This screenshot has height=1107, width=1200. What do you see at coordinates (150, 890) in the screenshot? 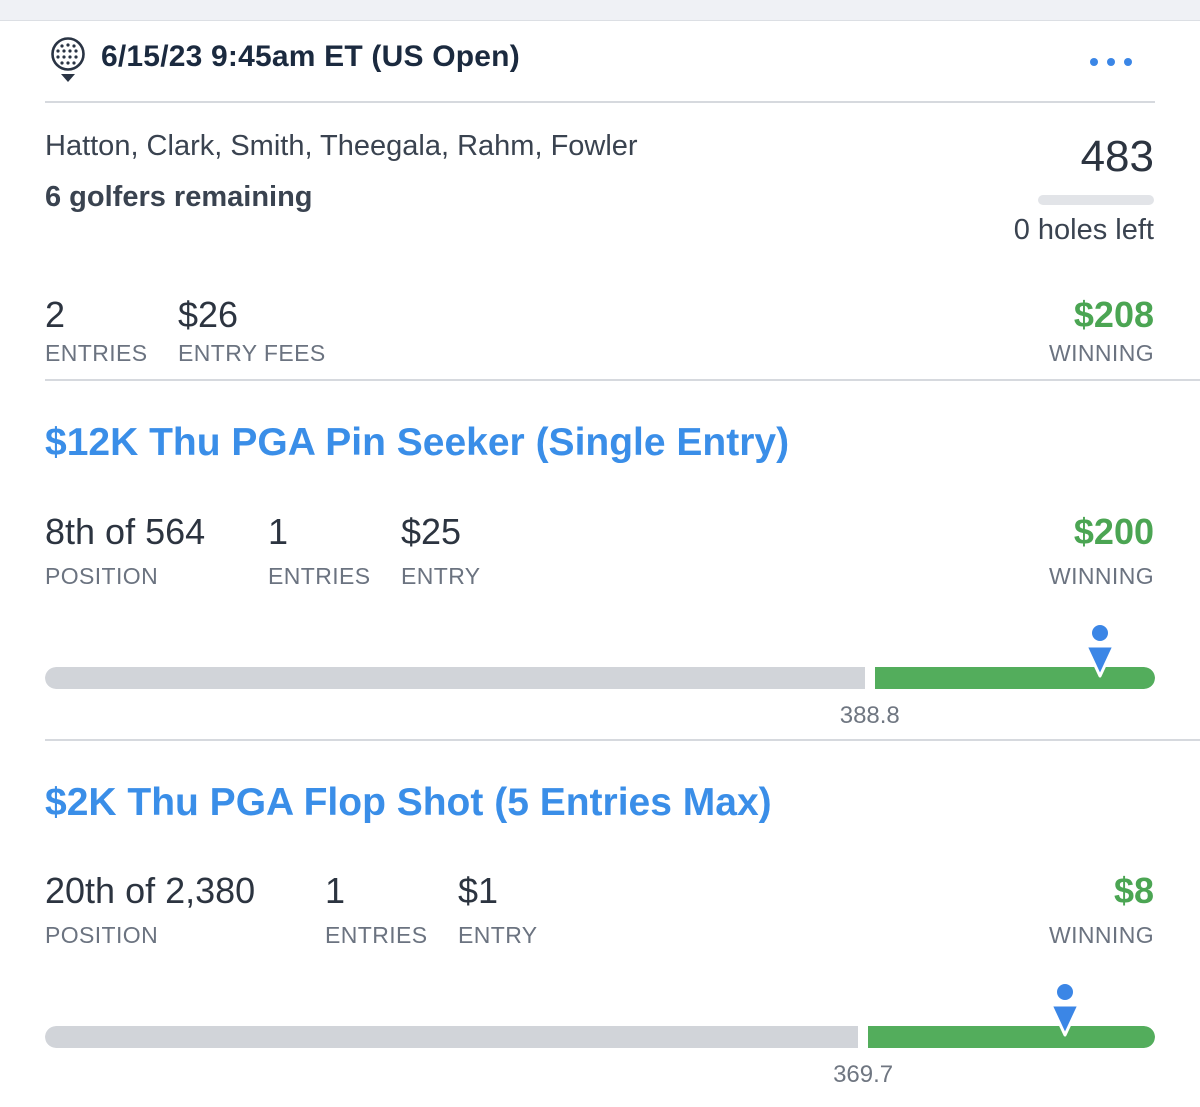
I see `contest-position-value: 20th of 2,380` at bounding box center [150, 890].